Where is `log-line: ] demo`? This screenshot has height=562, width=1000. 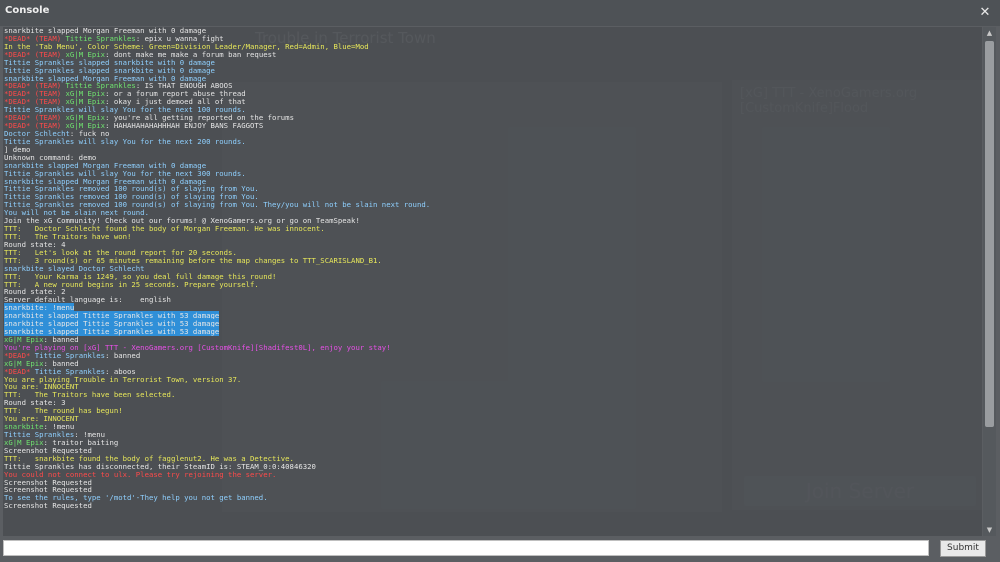
log-line: ] demo is located at coordinates (492, 149).